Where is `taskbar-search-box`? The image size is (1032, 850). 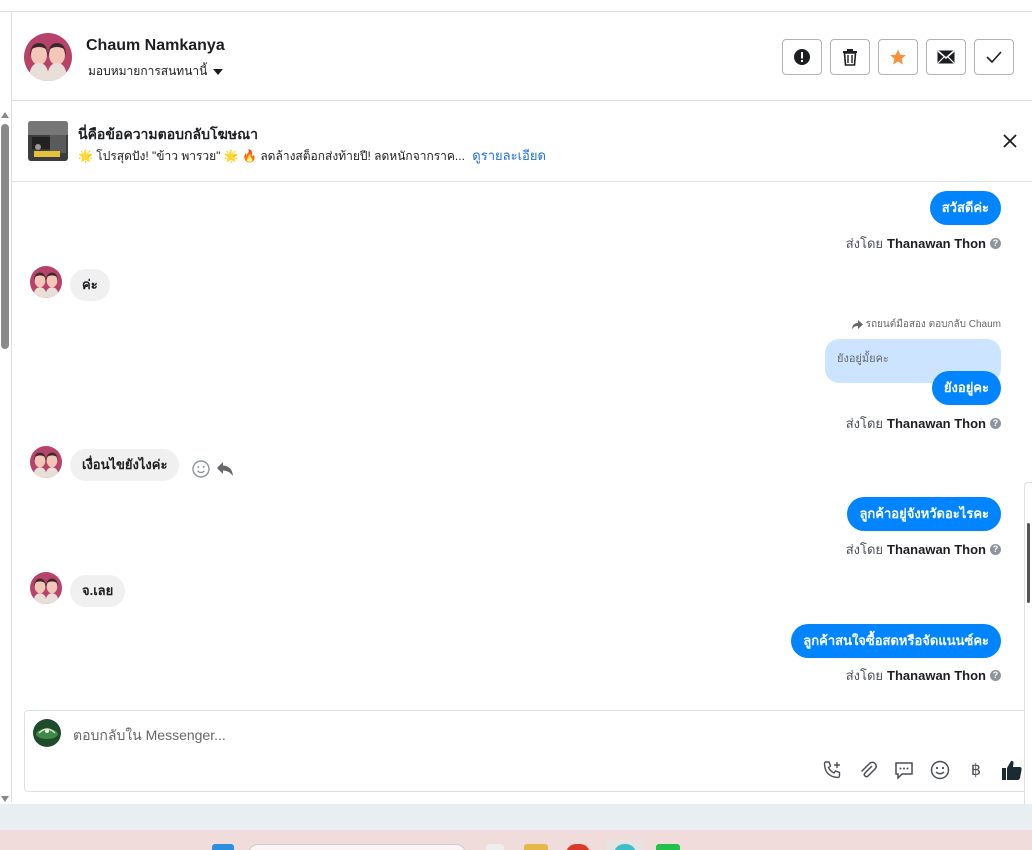
taskbar-search-box is located at coordinates (357, 847).